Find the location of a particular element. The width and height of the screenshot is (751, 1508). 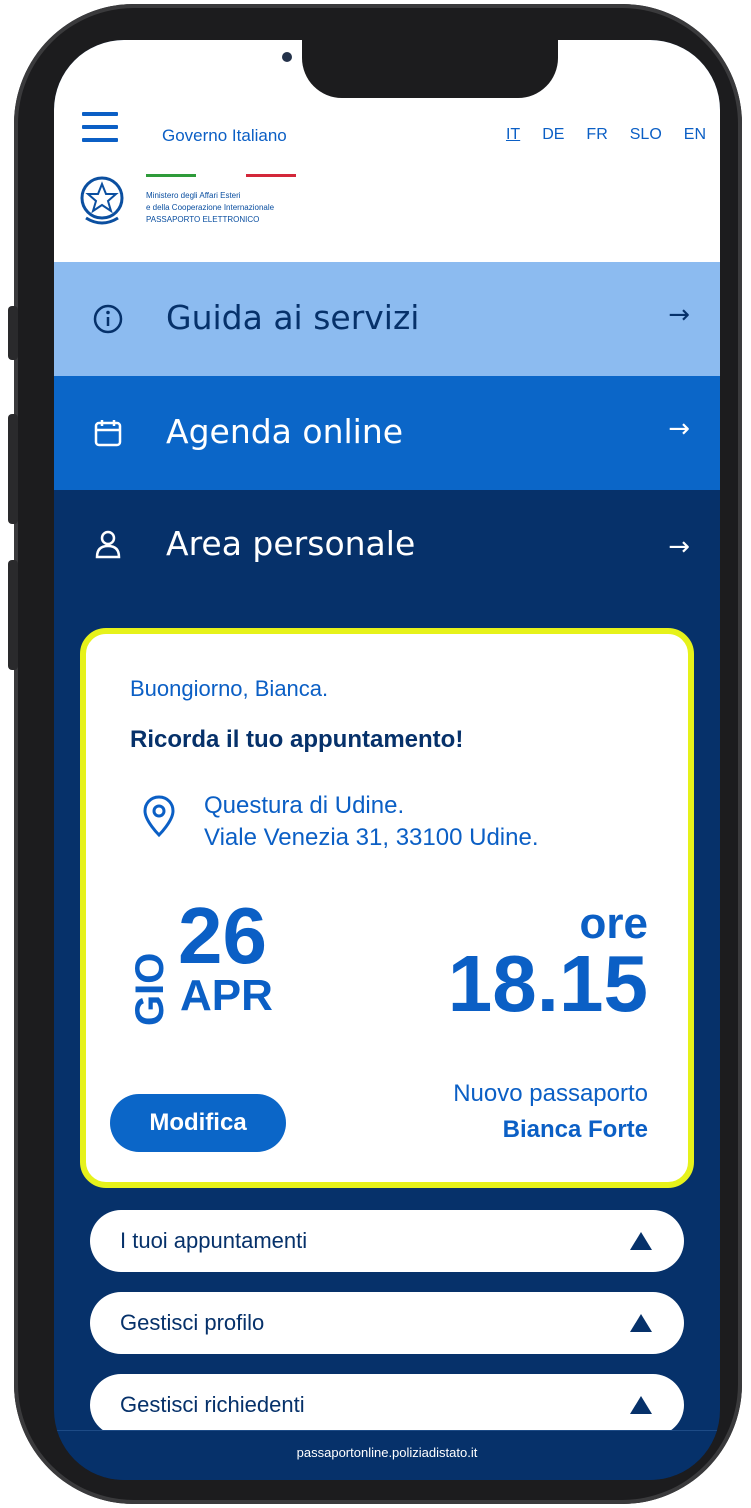

menu-area-personale: Area personale → is located at coordinates (387, 548).